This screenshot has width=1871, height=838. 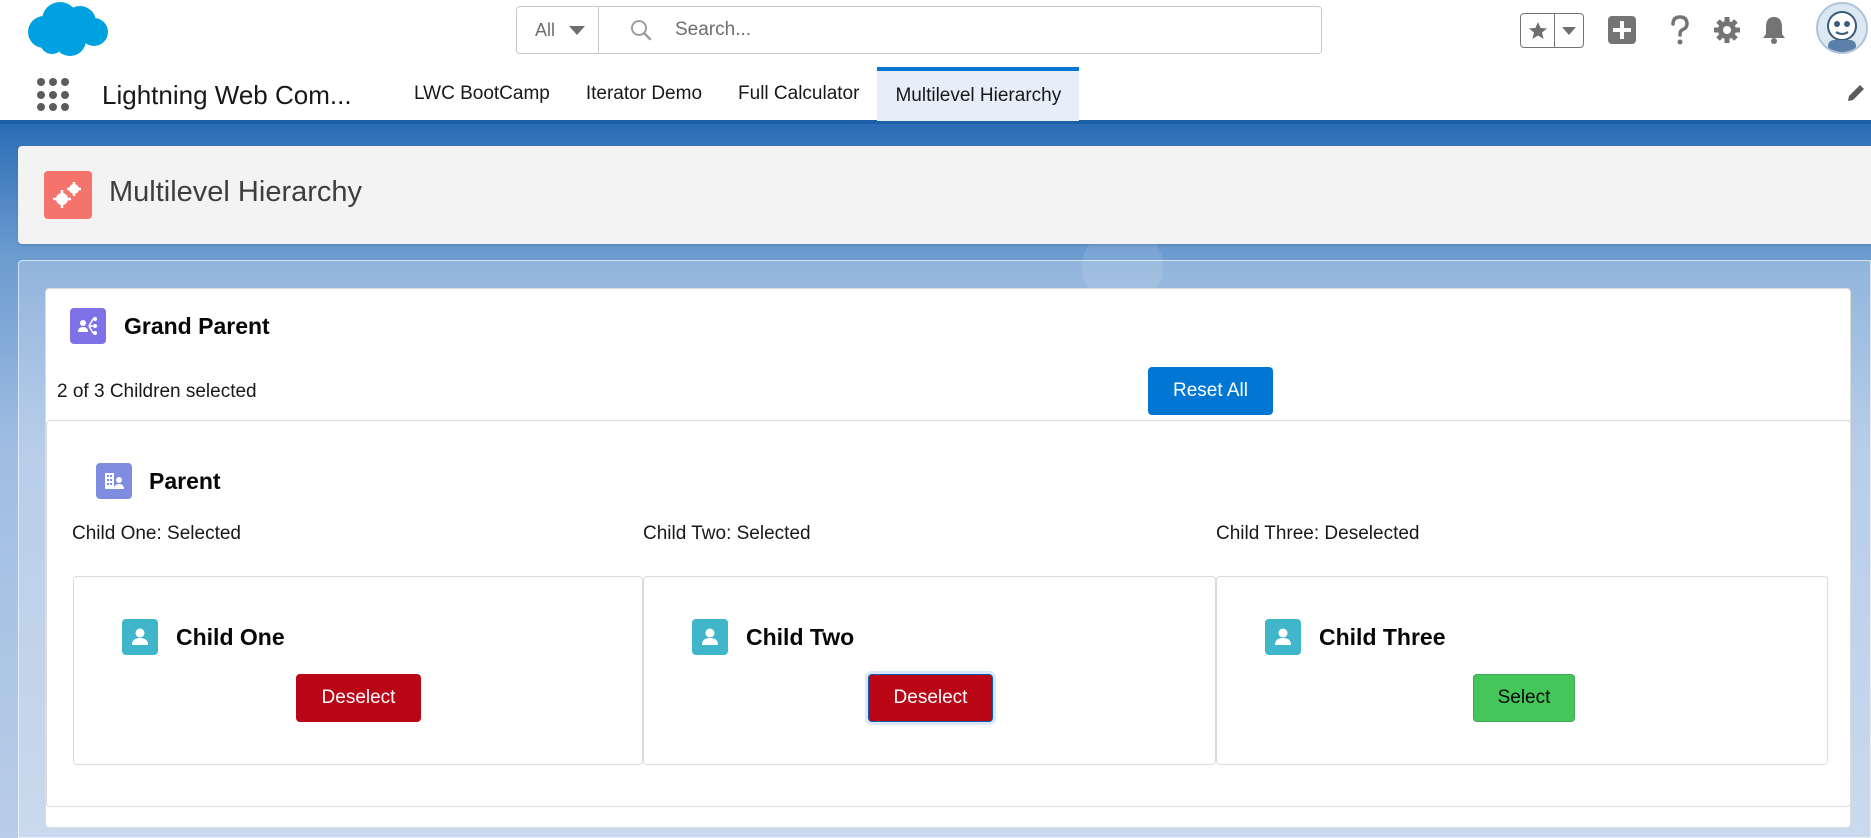 I want to click on grand-parent-title: Grand Parent, so click(x=197, y=325).